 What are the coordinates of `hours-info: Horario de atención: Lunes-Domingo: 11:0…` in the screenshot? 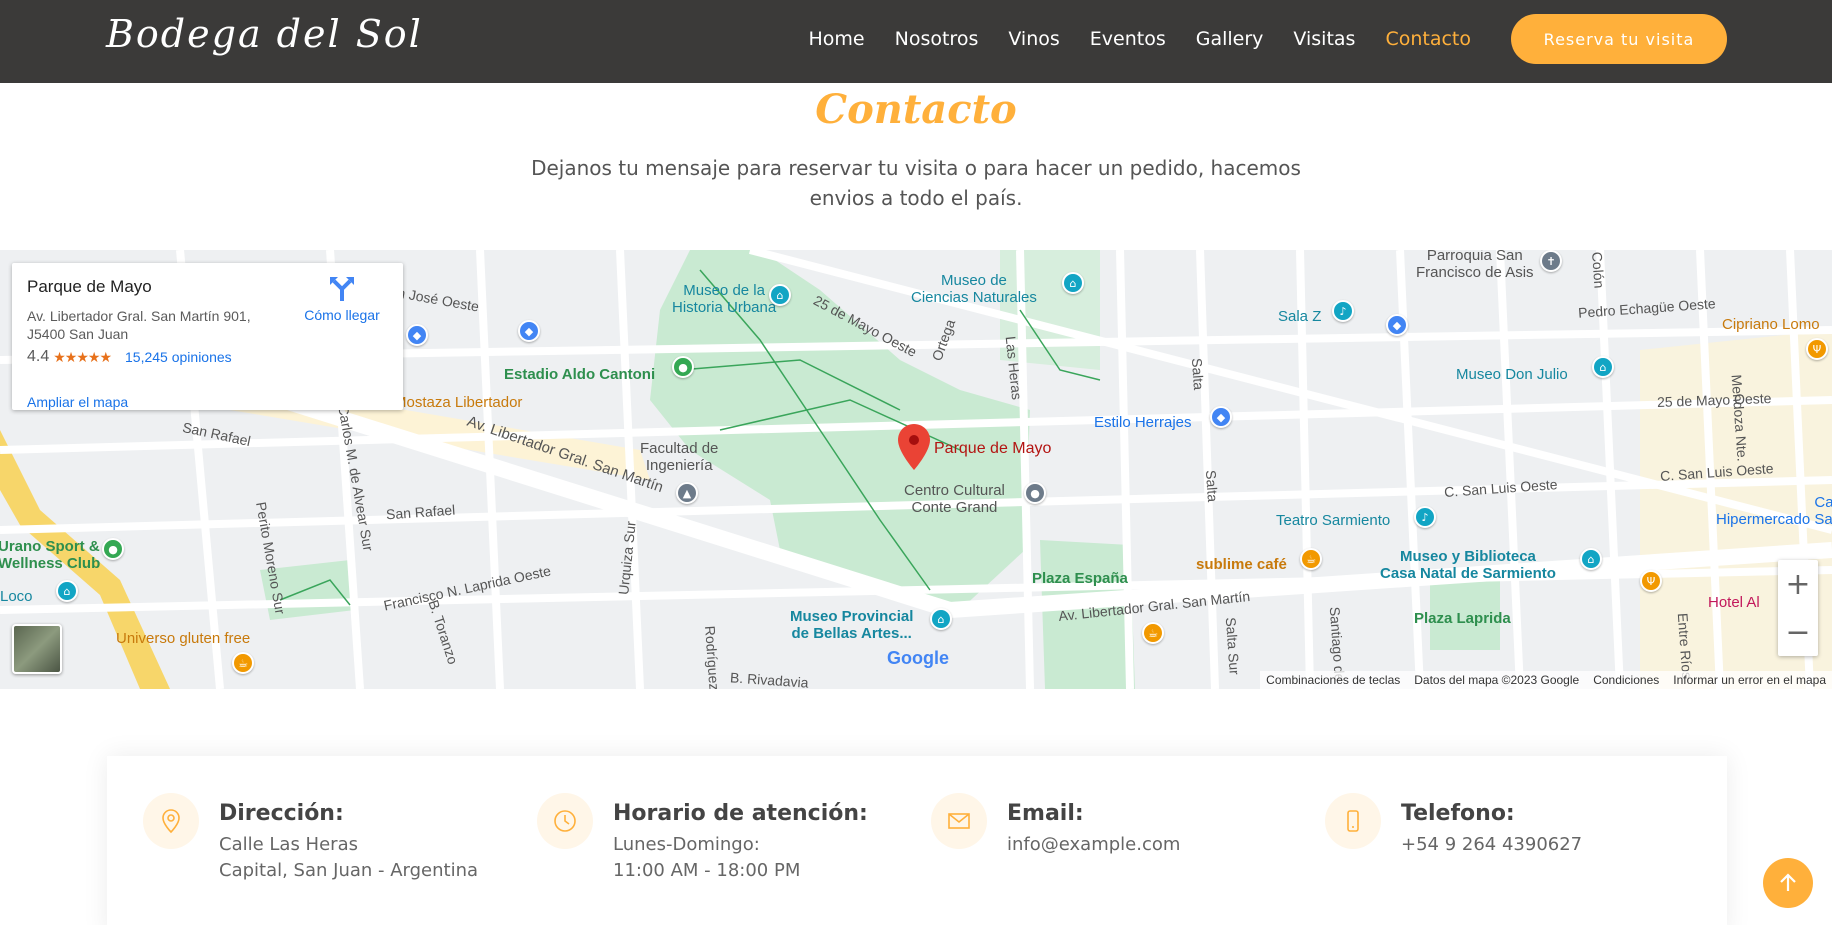 It's located at (702, 838).